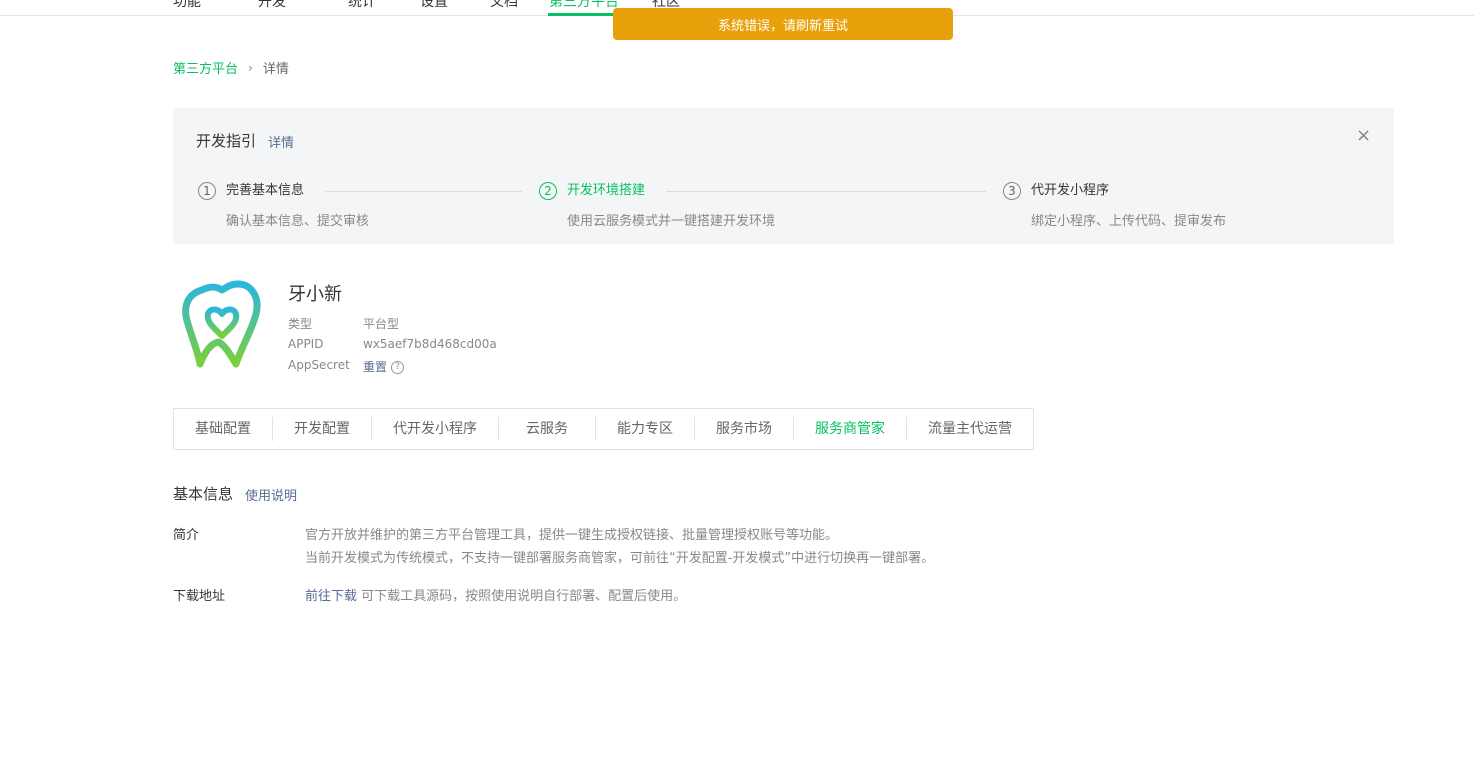  What do you see at coordinates (584, 5) in the screenshot?
I see `nav-item-third-party: 第三方平台` at bounding box center [584, 5].